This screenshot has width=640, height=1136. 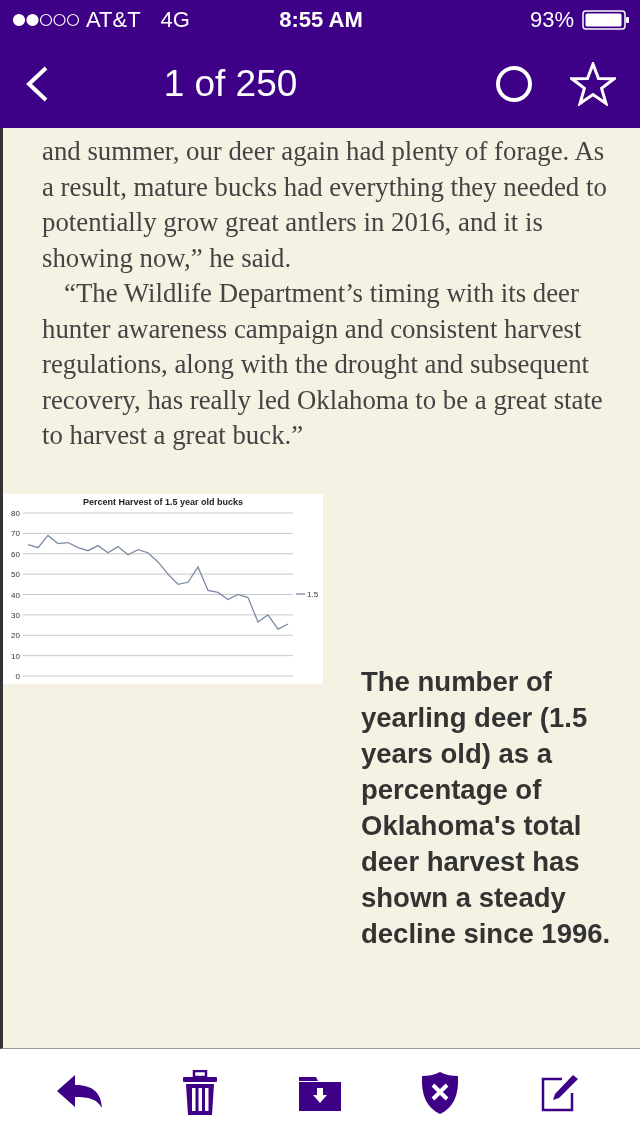 What do you see at coordinates (15, 635) in the screenshot?
I see `axis-tick-label: 20` at bounding box center [15, 635].